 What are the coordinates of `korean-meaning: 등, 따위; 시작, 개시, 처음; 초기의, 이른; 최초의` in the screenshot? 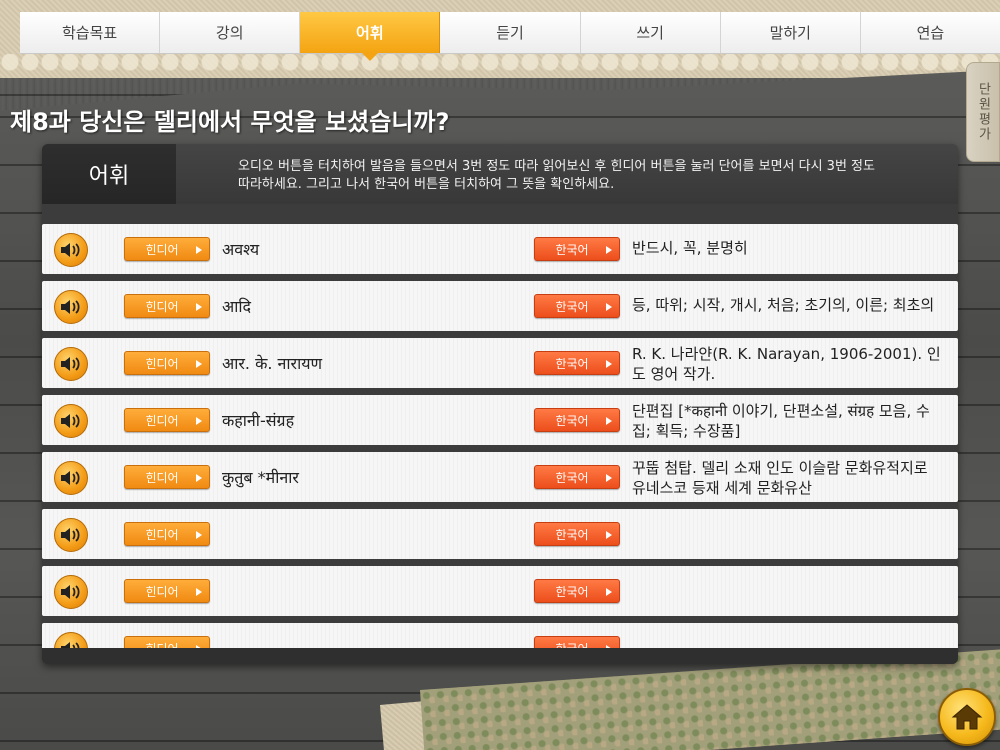 It's located at (783, 305).